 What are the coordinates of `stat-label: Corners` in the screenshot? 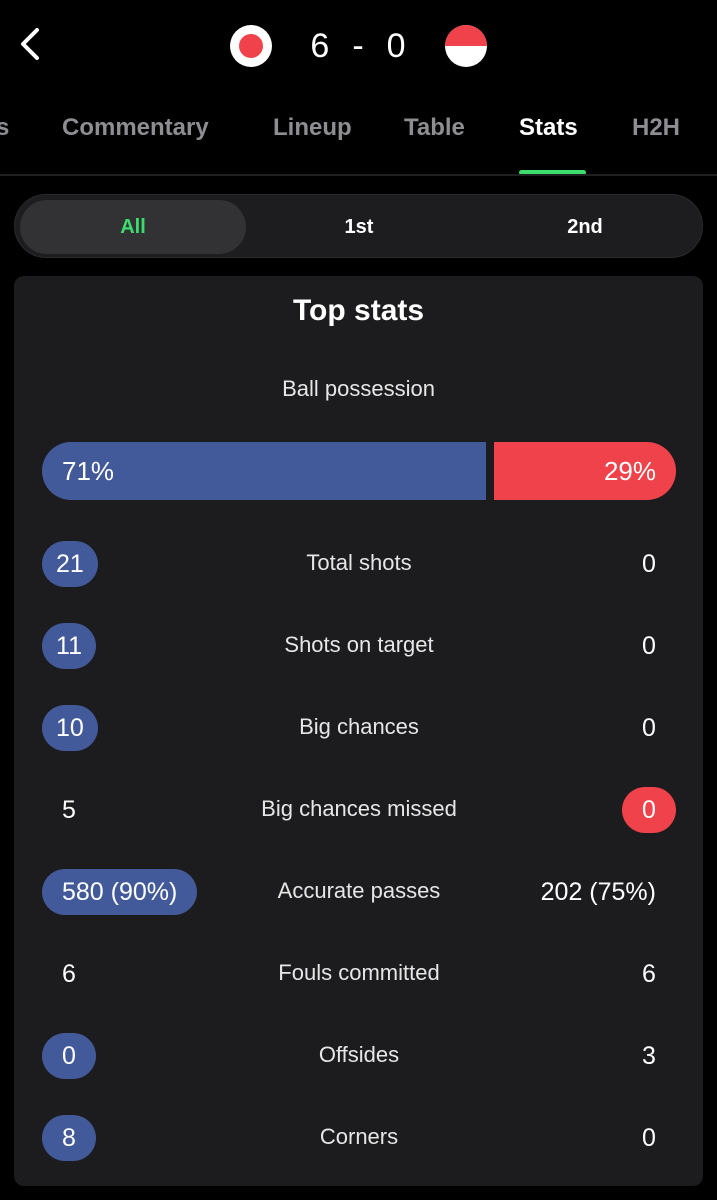 It's located at (359, 1136).